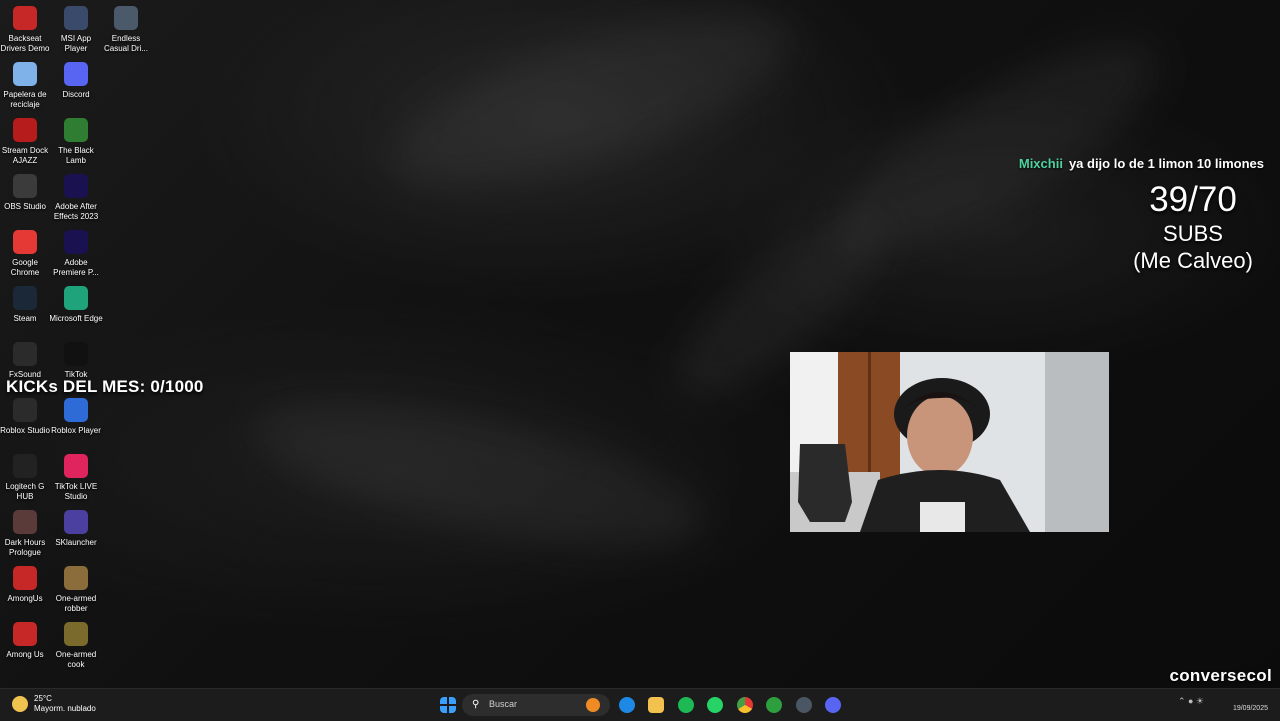  Describe the element at coordinates (76, 94) in the screenshot. I see `desktop-icon-label: Discord` at that location.